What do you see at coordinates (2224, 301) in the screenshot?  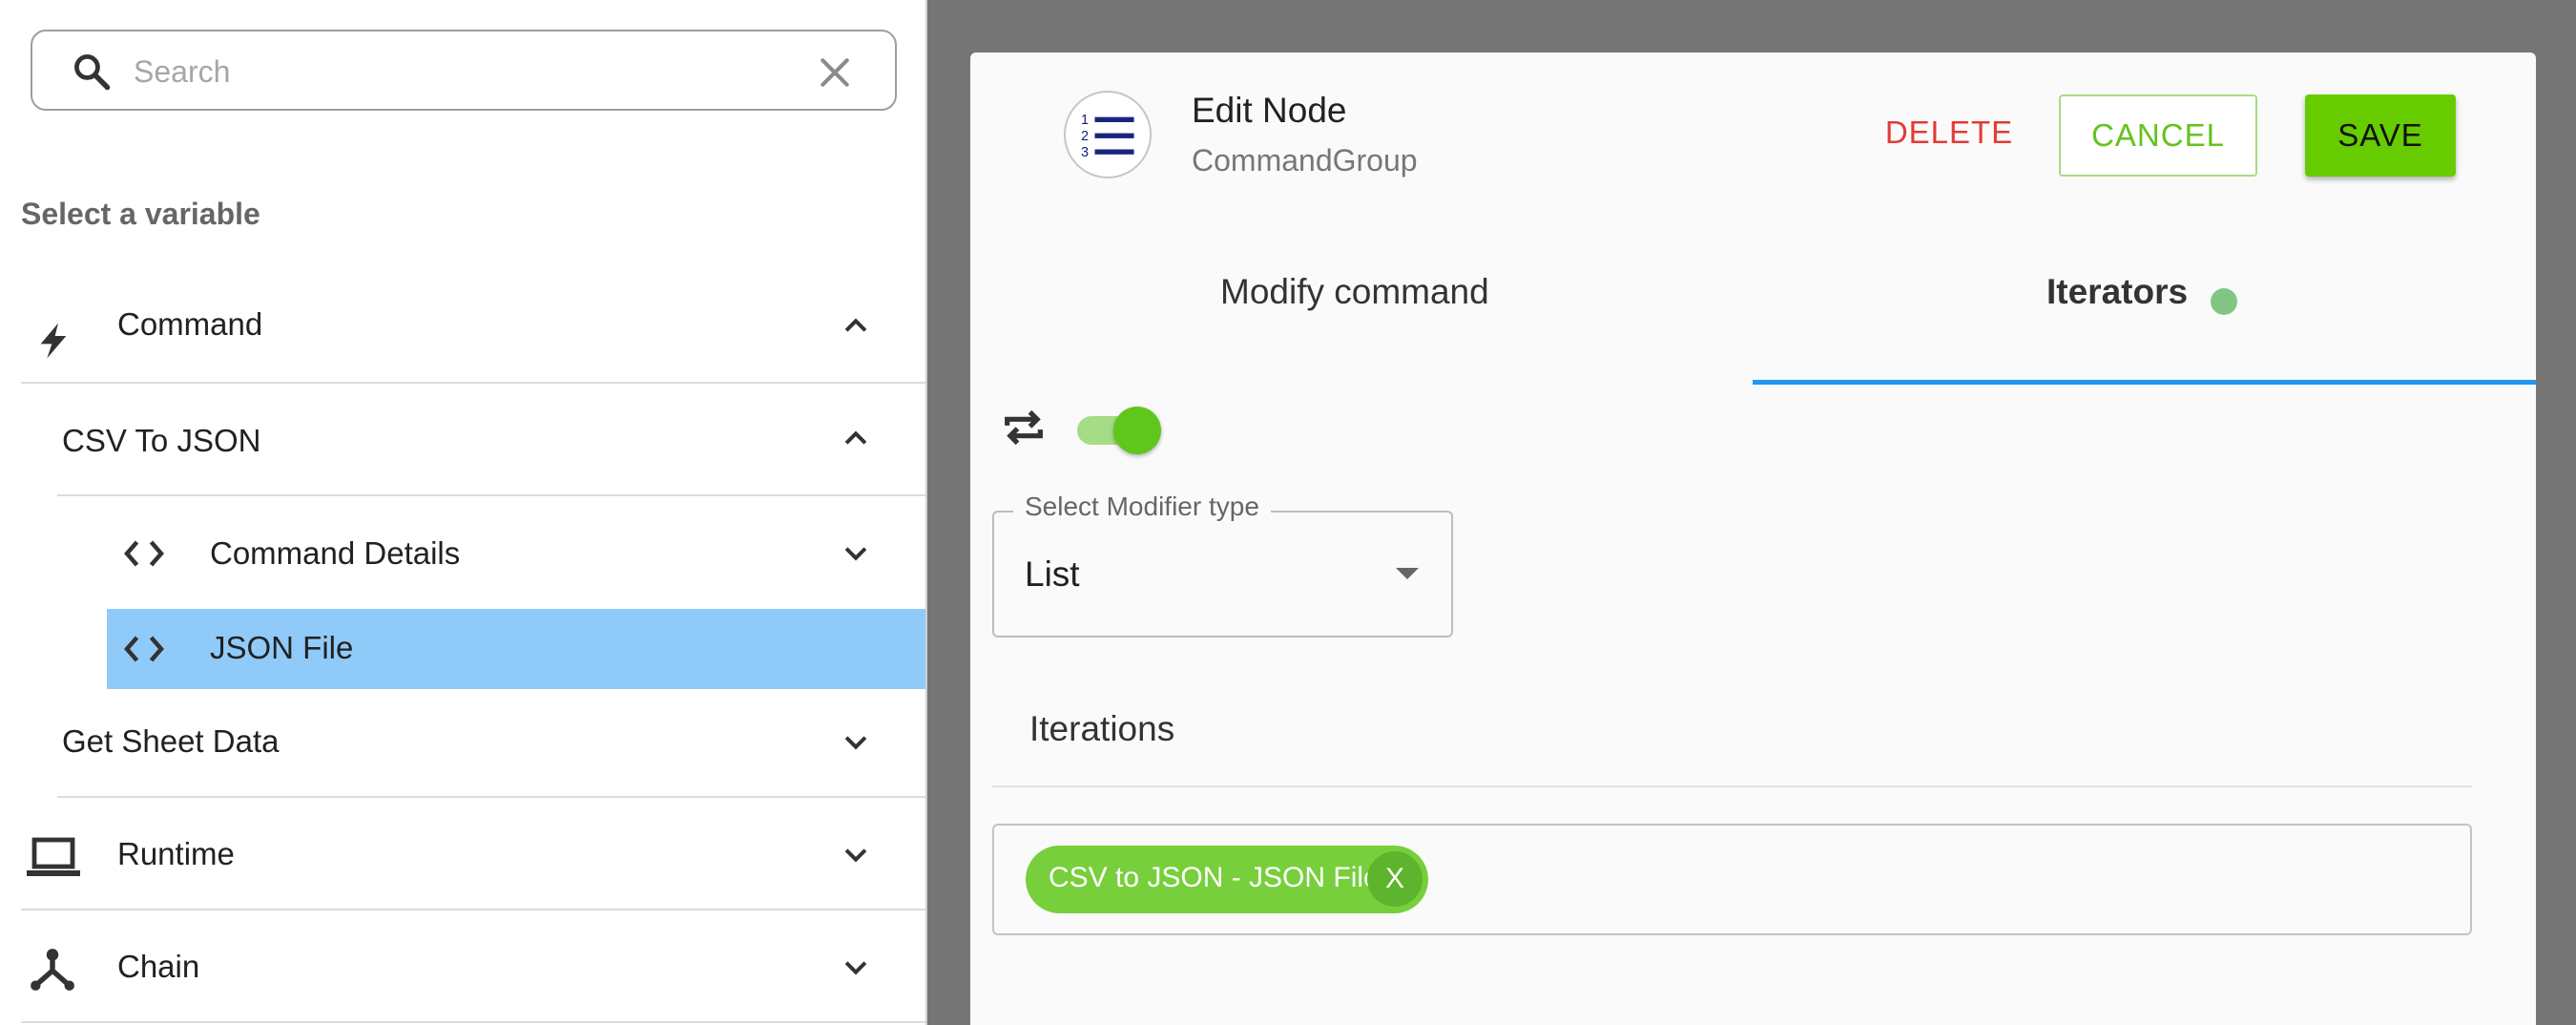 I see `status-dot` at bounding box center [2224, 301].